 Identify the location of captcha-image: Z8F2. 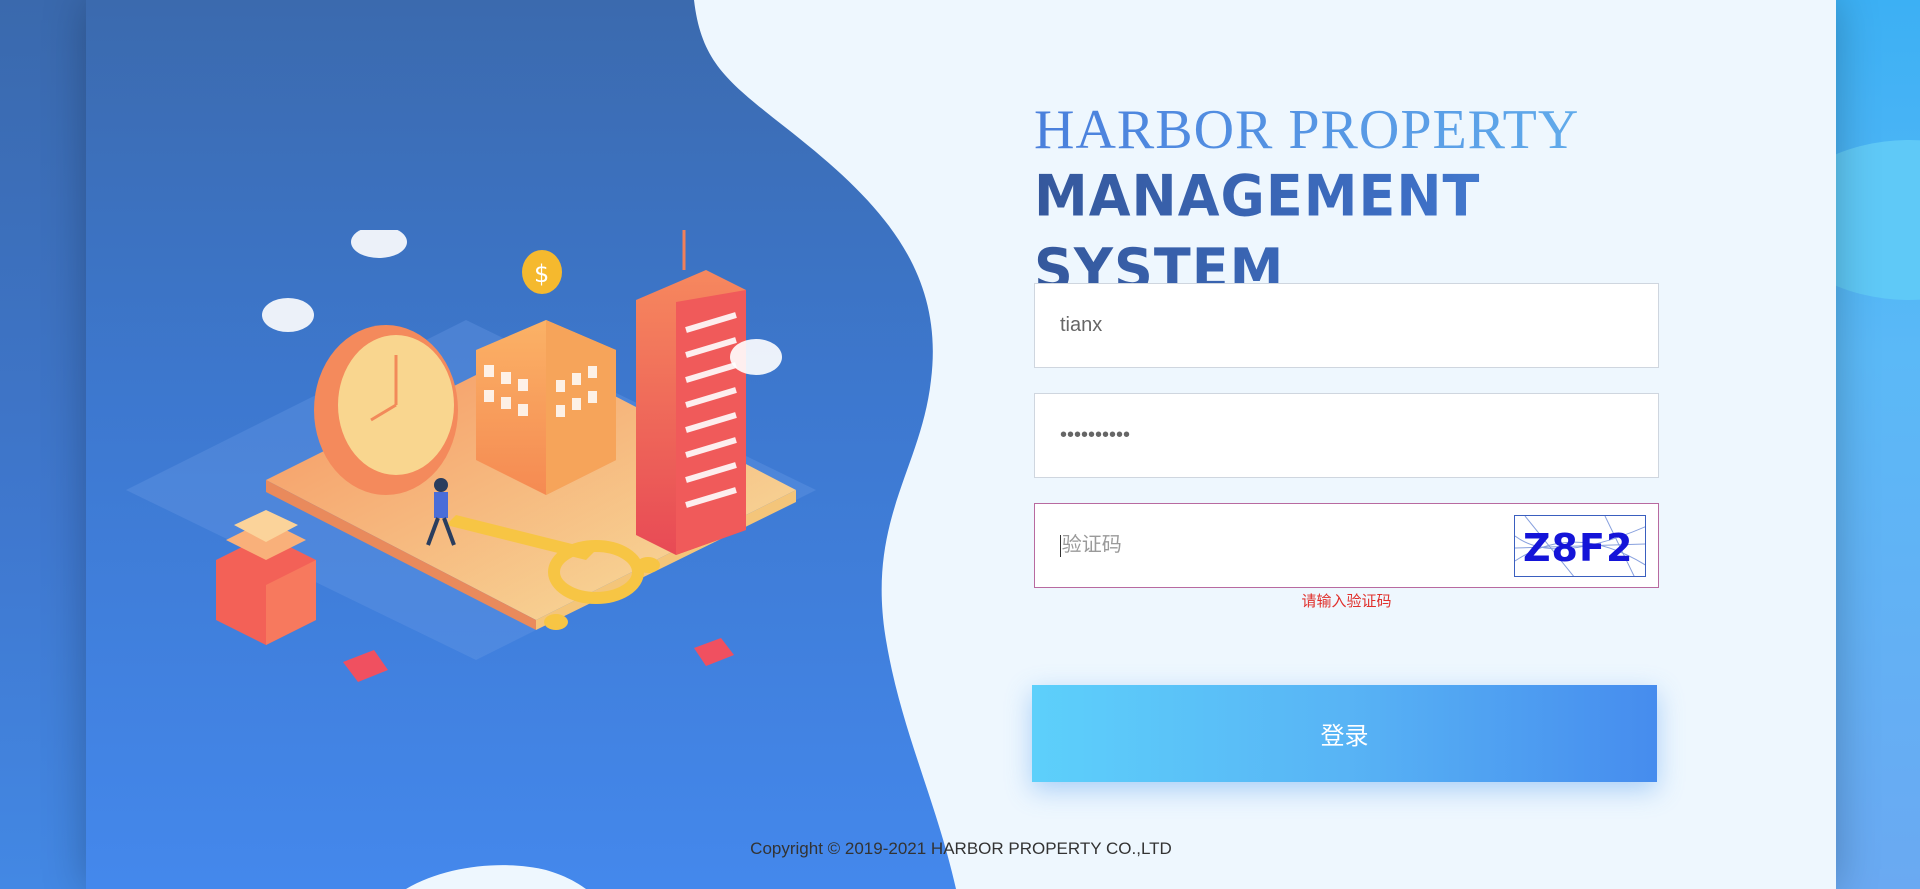
(1580, 545).